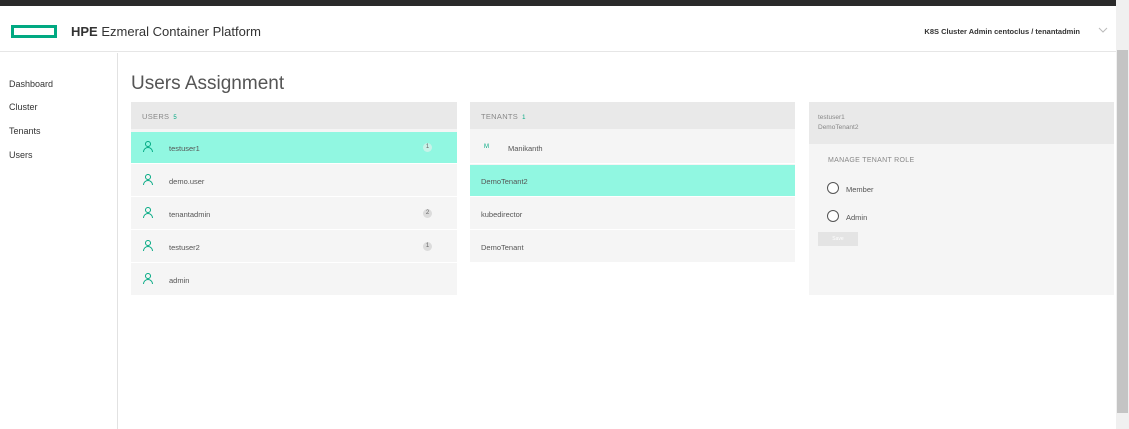 This screenshot has width=1129, height=429. I want to click on sidebar-item-dashboard: Dashboard, so click(31, 84).